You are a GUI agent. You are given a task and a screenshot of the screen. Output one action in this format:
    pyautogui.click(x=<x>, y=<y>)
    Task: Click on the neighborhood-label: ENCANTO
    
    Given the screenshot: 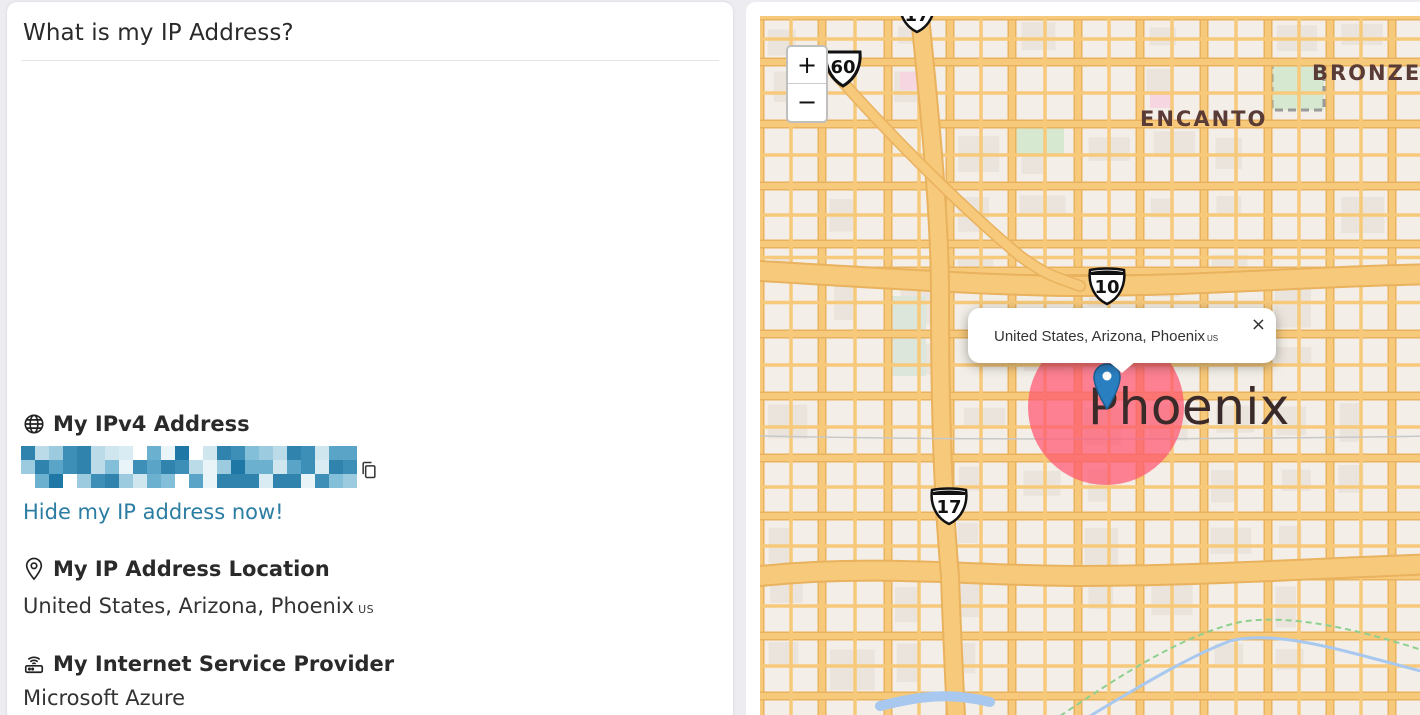 What is the action you would take?
    pyautogui.click(x=1204, y=119)
    